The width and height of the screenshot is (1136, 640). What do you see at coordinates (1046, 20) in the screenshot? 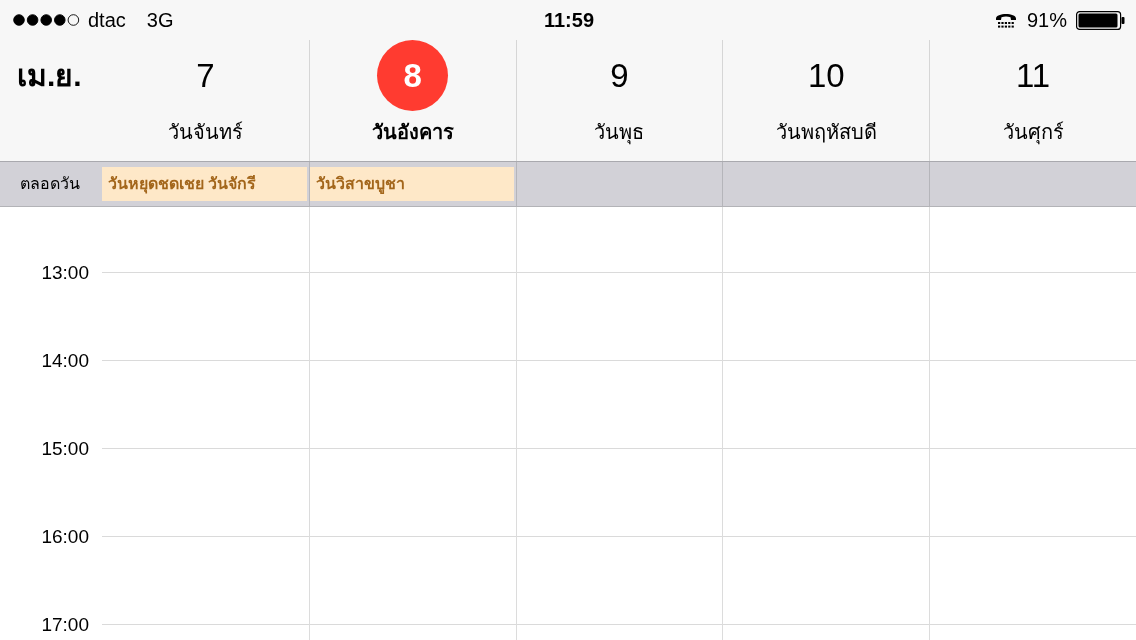
I see `battery-percentage: 91%` at bounding box center [1046, 20].